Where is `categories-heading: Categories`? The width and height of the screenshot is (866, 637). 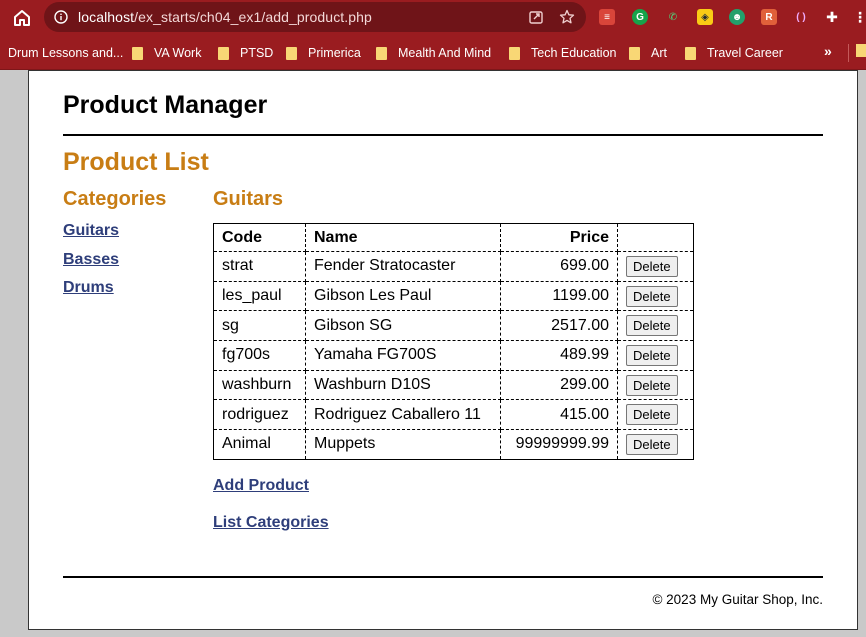 categories-heading: Categories is located at coordinates (115, 199).